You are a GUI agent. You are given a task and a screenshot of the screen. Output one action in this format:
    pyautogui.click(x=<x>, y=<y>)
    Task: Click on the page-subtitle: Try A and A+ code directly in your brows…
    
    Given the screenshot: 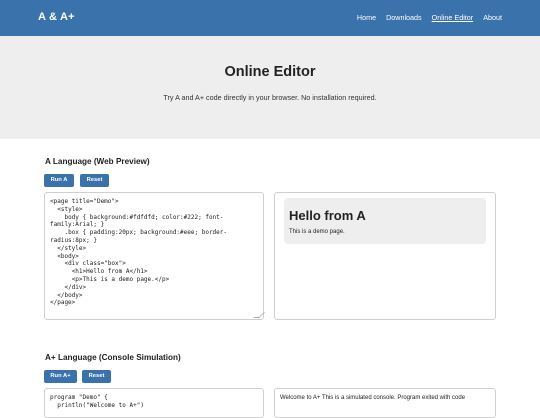 What is the action you would take?
    pyautogui.click(x=270, y=97)
    